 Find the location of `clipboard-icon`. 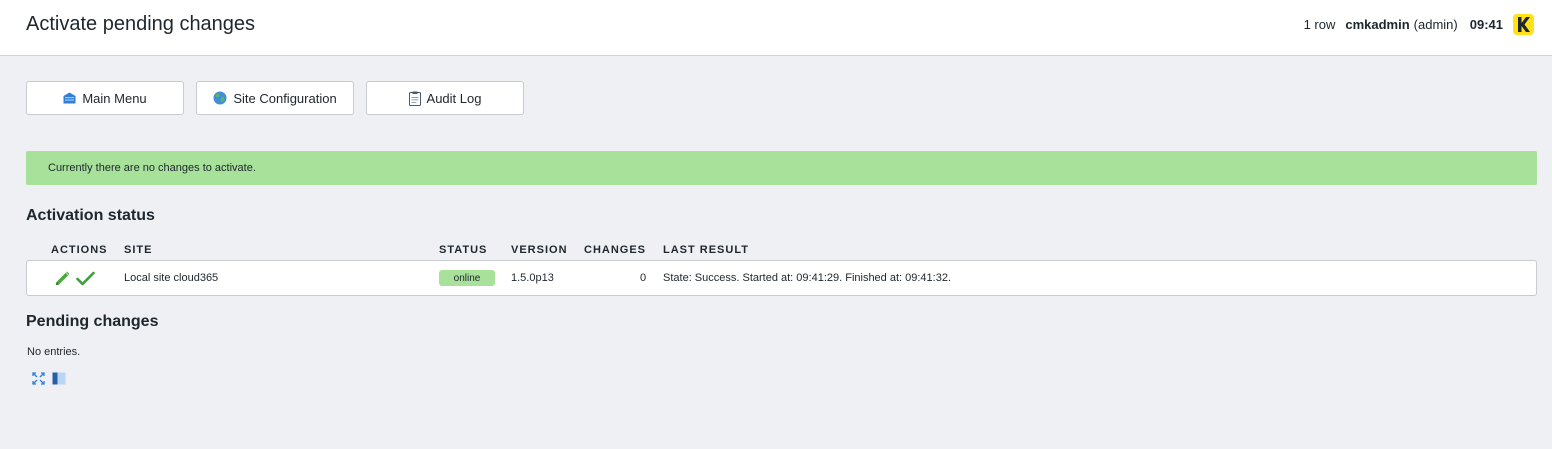

clipboard-icon is located at coordinates (414, 98).